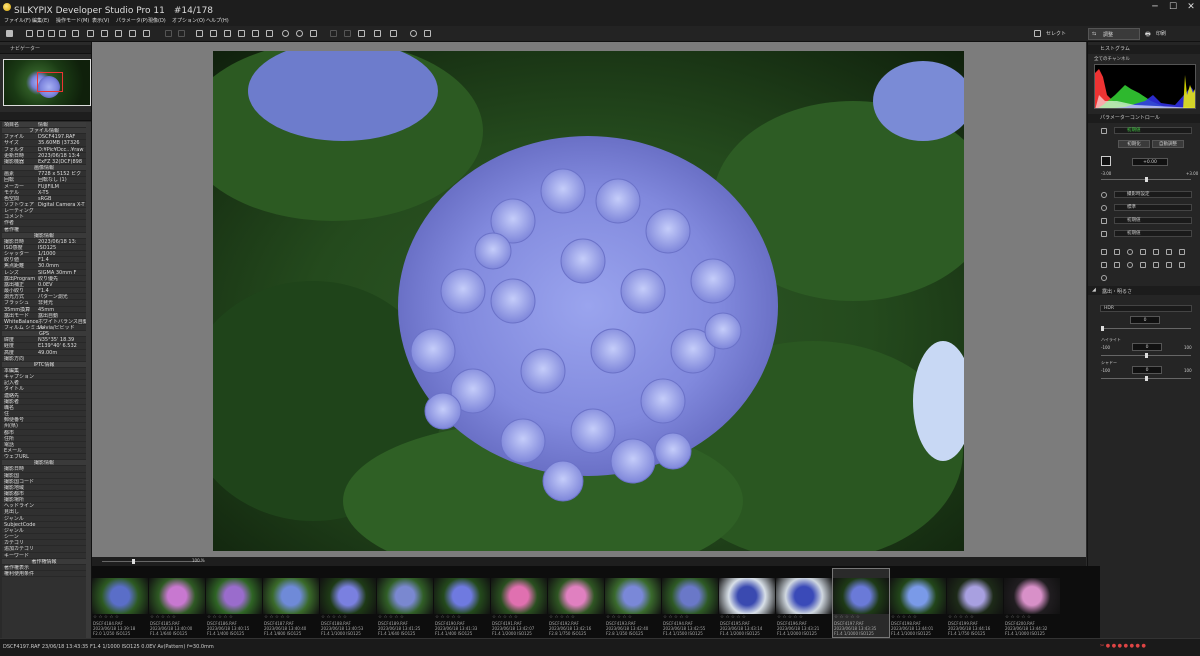  Describe the element at coordinates (132, 20) in the screenshot. I see `menu-parameter: パラメータ(P)` at that location.